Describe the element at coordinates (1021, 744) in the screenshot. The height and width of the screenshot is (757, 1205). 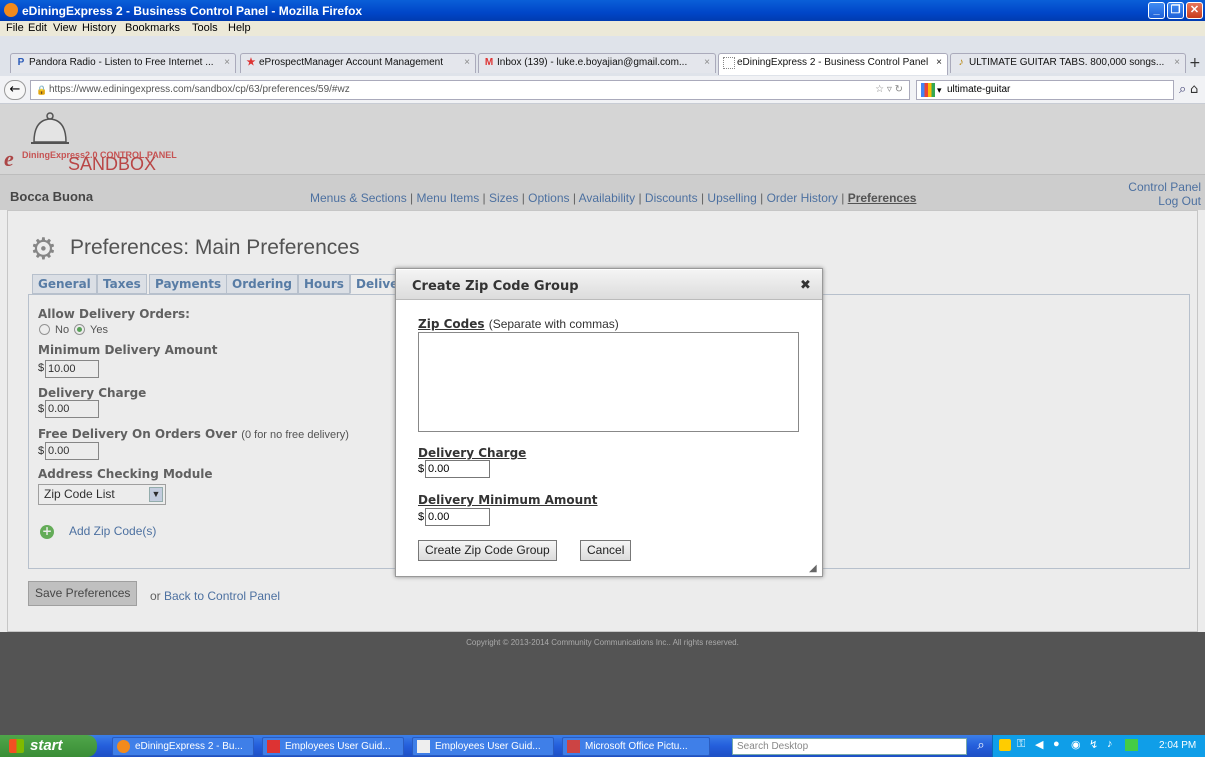
I see `network-icon: ⚿` at that location.